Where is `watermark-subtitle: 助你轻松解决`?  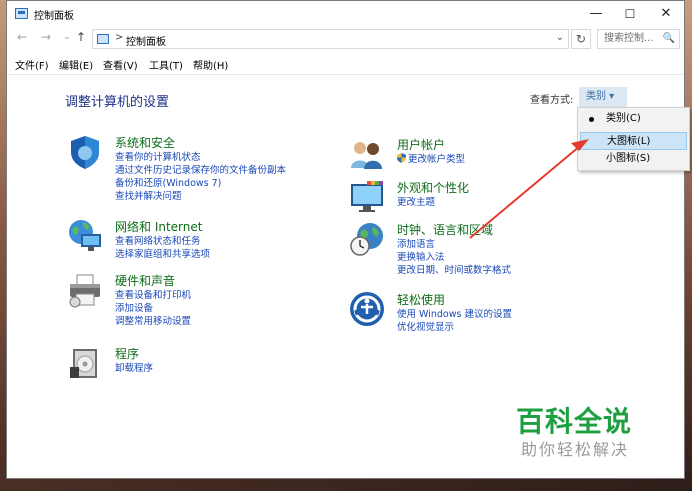
watermark-subtitle: 助你轻松解决 is located at coordinates (575, 449).